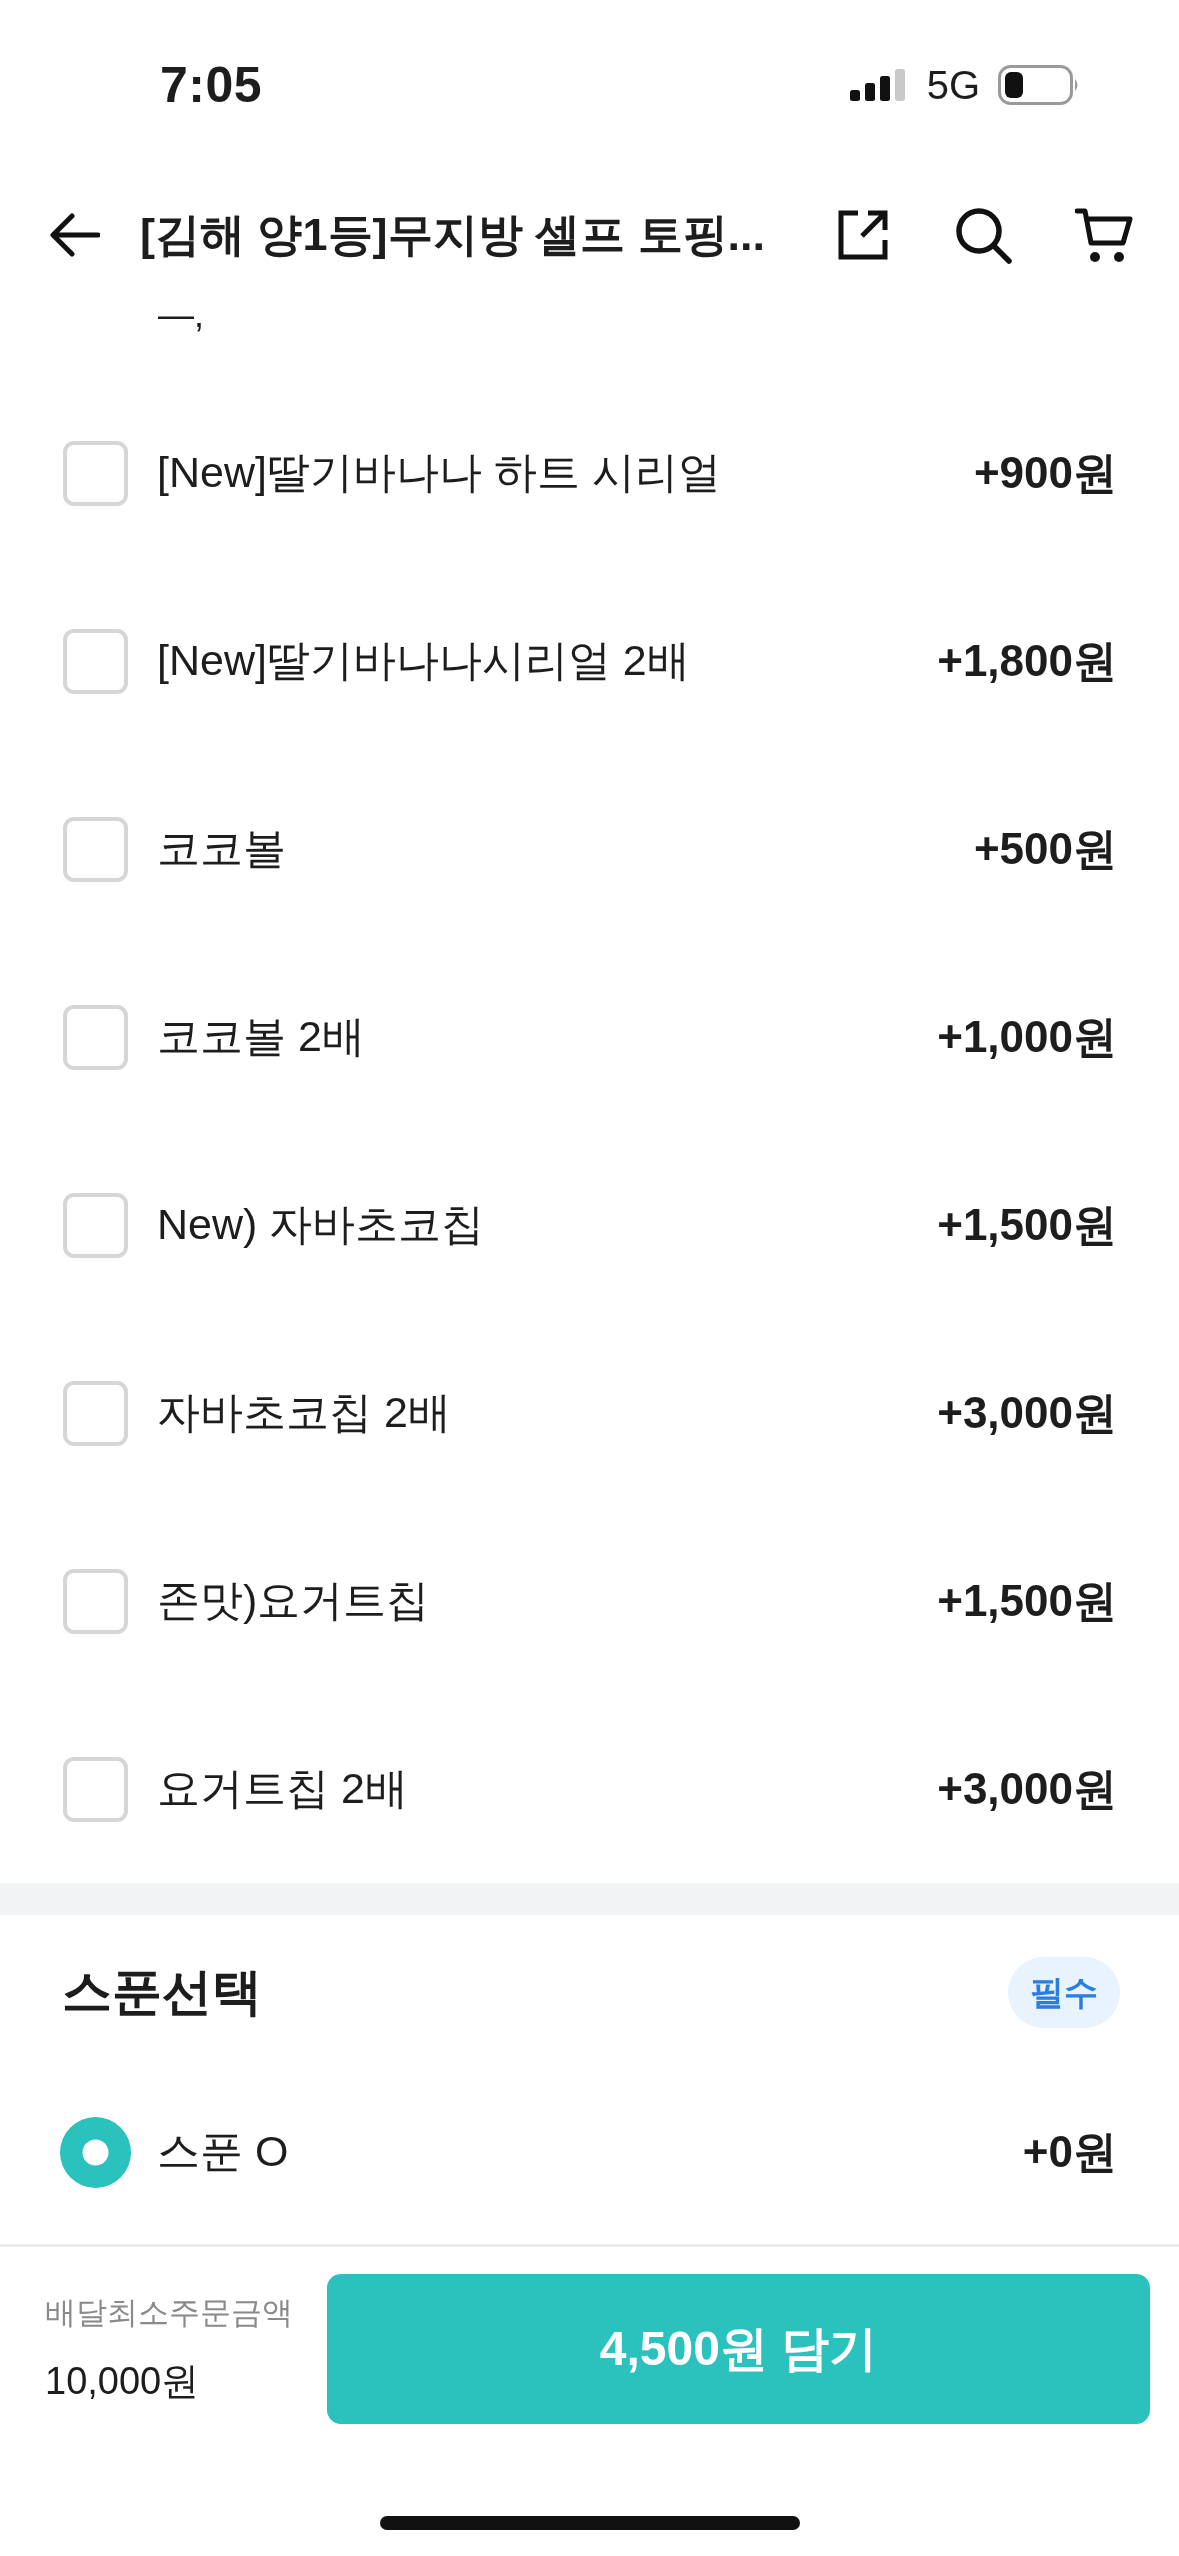 The height and width of the screenshot is (2556, 1179). Describe the element at coordinates (863, 235) in the screenshot. I see `share-icon` at that location.